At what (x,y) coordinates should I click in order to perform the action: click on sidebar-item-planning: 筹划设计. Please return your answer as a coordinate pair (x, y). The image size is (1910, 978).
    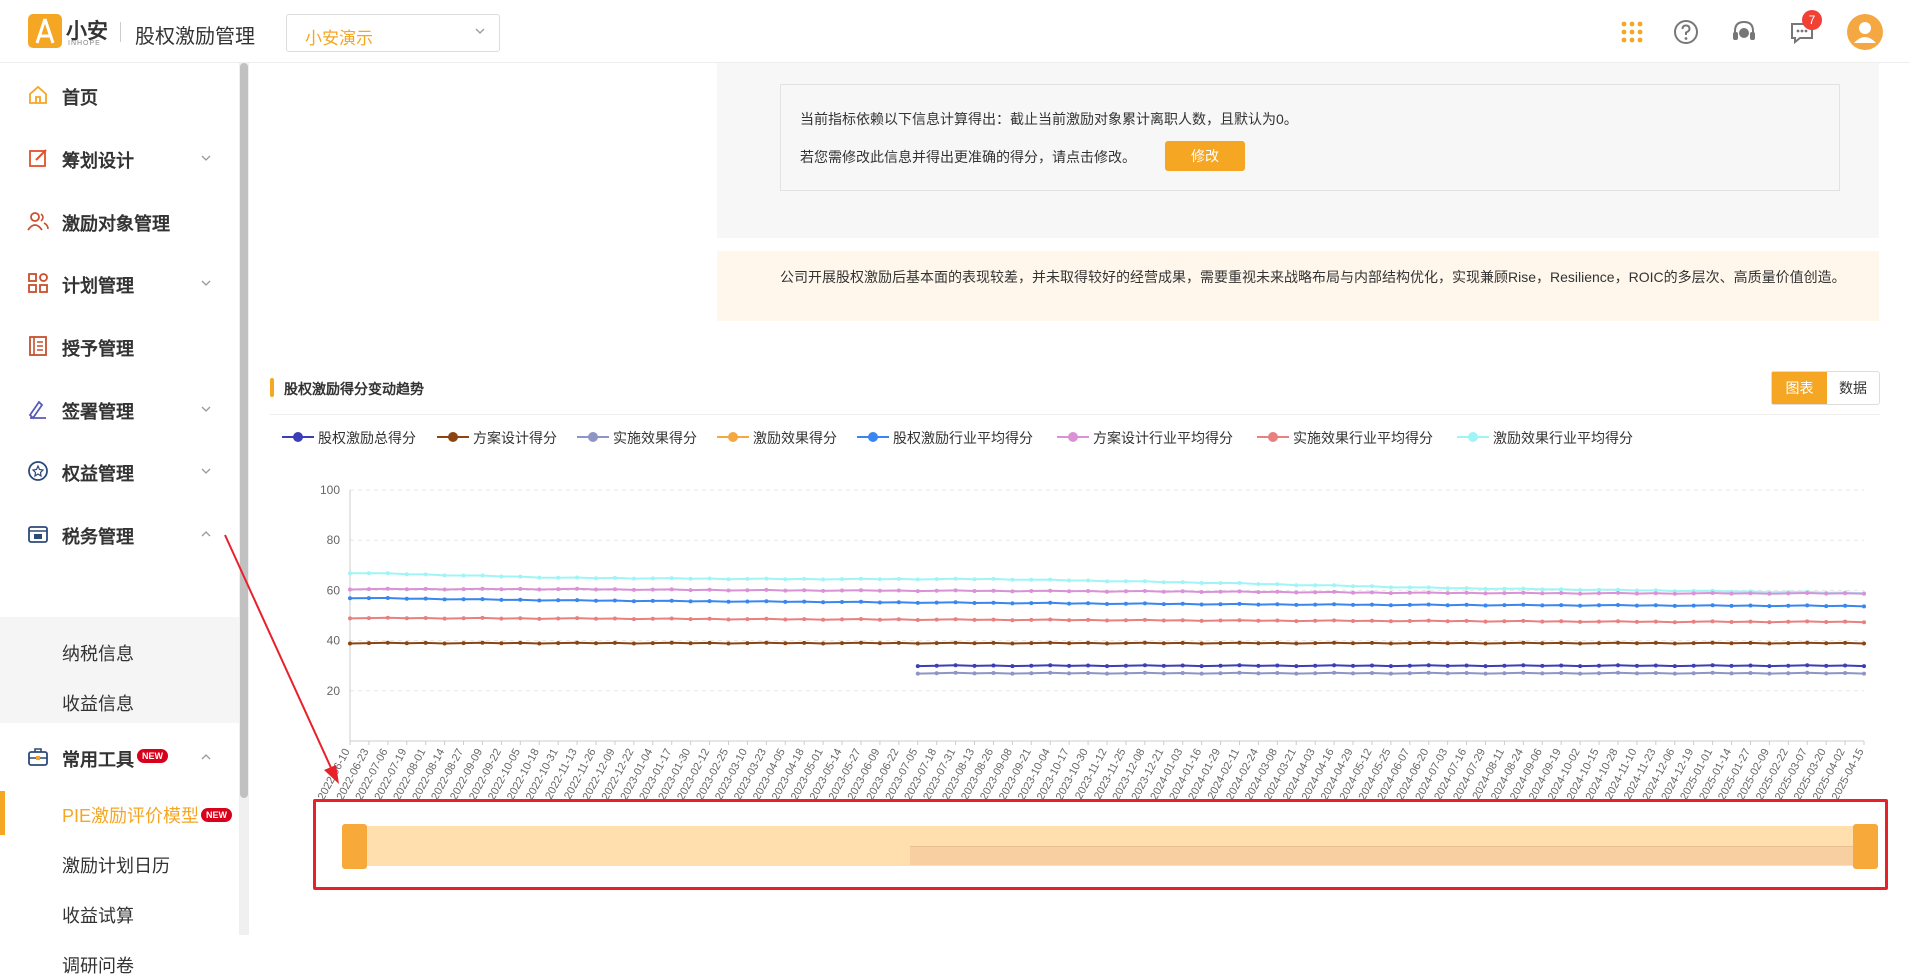
    Looking at the image, I should click on (120, 158).